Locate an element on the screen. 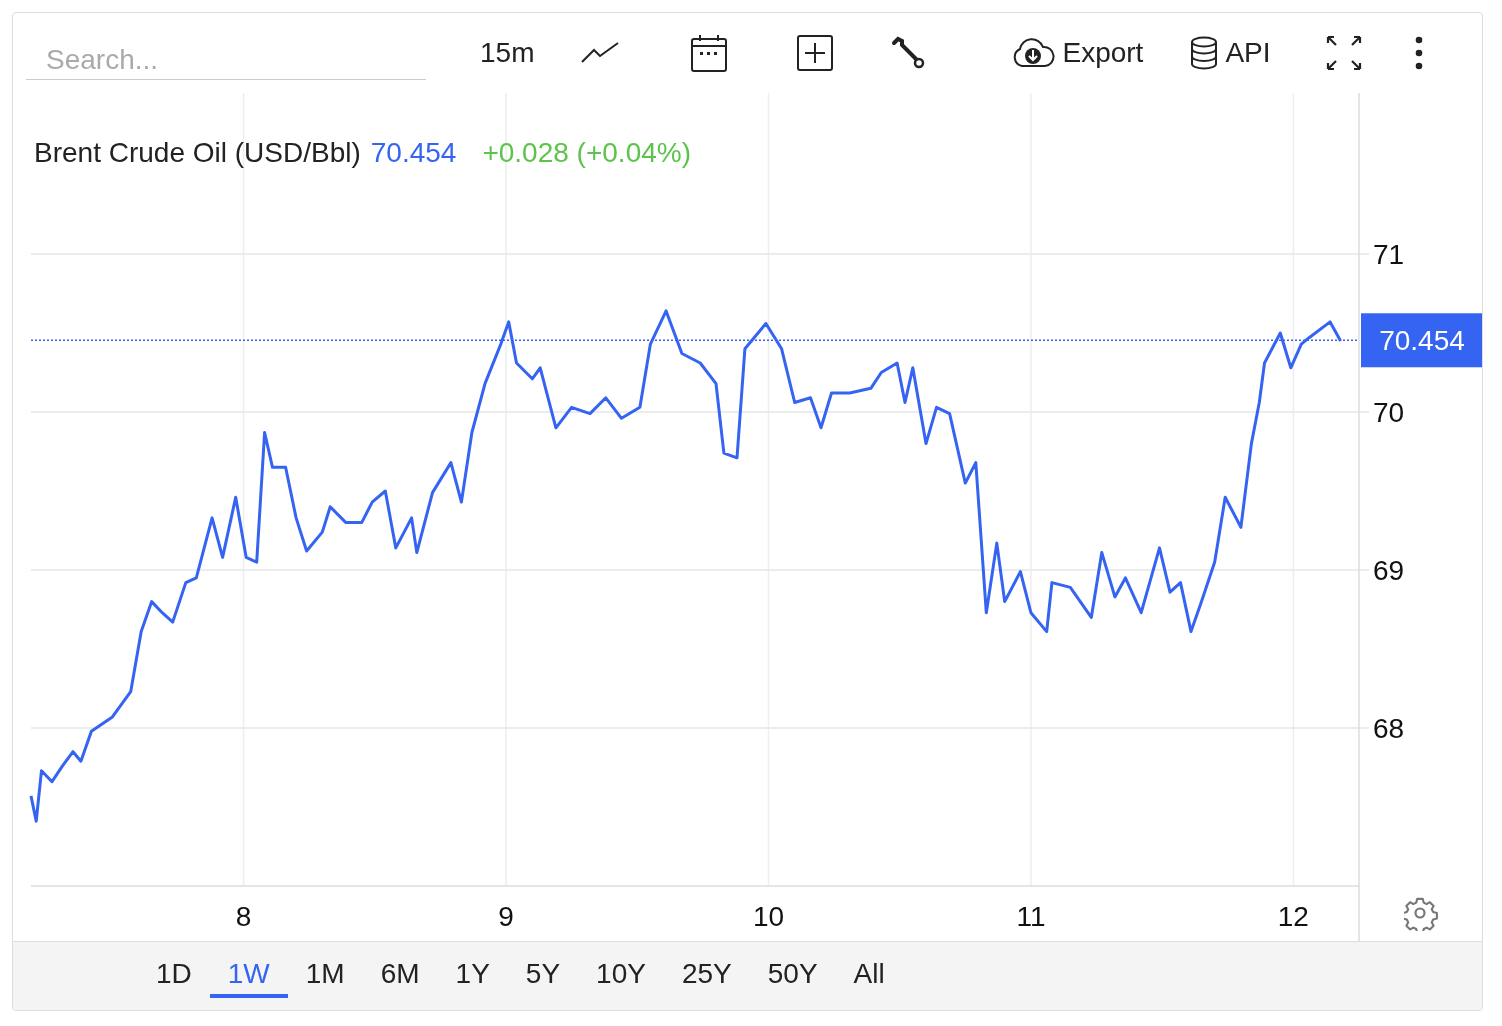  y-axis-label: 69 is located at coordinates (1389, 570).